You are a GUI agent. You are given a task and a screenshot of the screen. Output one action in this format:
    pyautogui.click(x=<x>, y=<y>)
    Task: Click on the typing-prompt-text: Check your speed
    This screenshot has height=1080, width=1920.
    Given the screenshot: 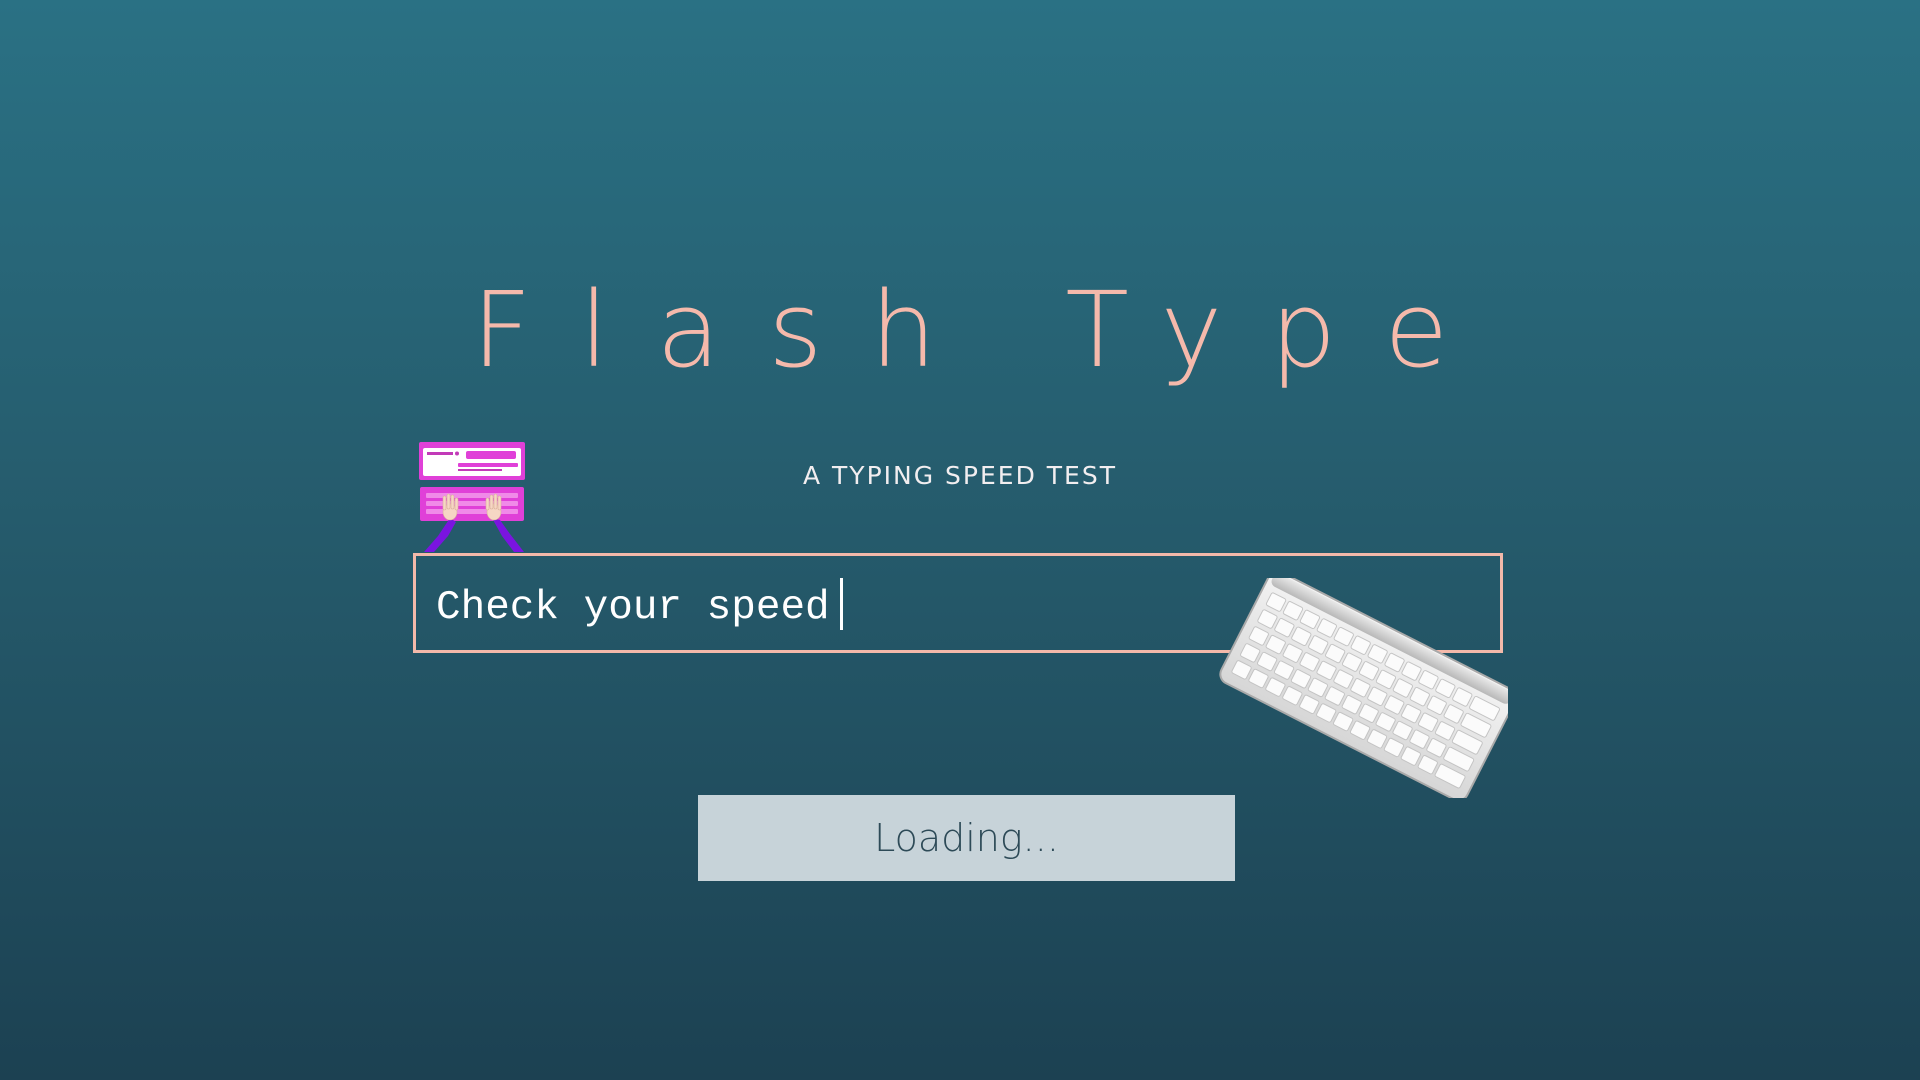 What is the action you would take?
    pyautogui.click(x=639, y=606)
    